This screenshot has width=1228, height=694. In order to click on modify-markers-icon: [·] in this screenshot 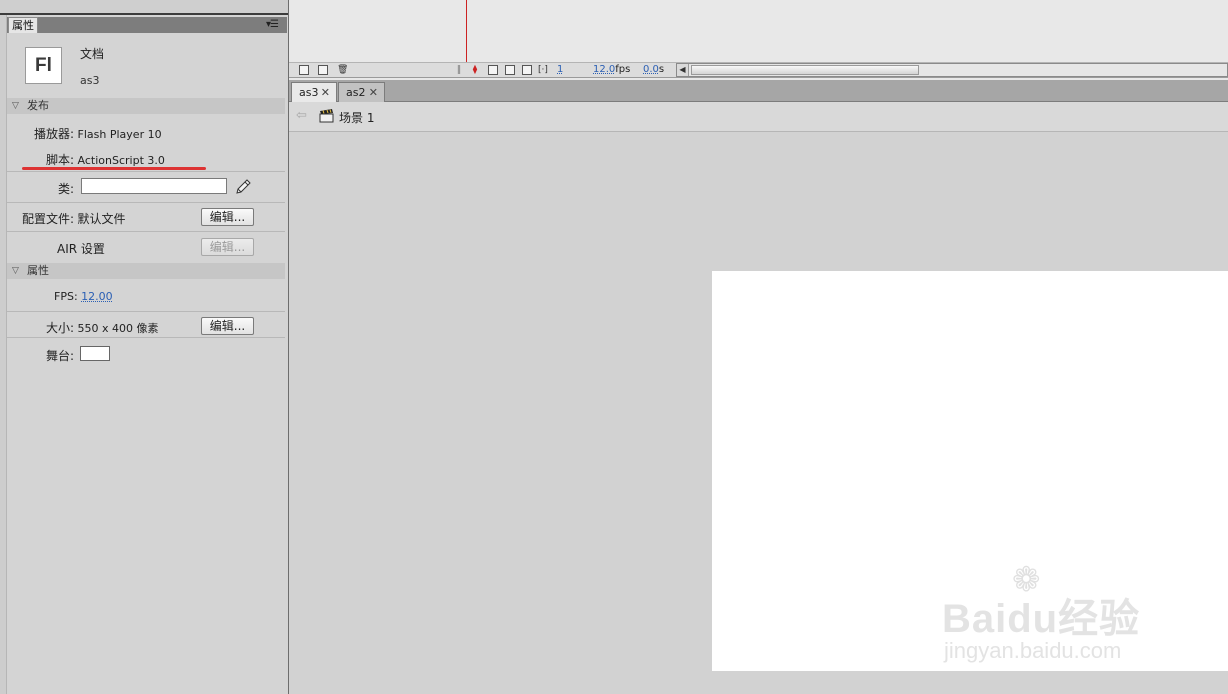, I will do `click(543, 70)`.